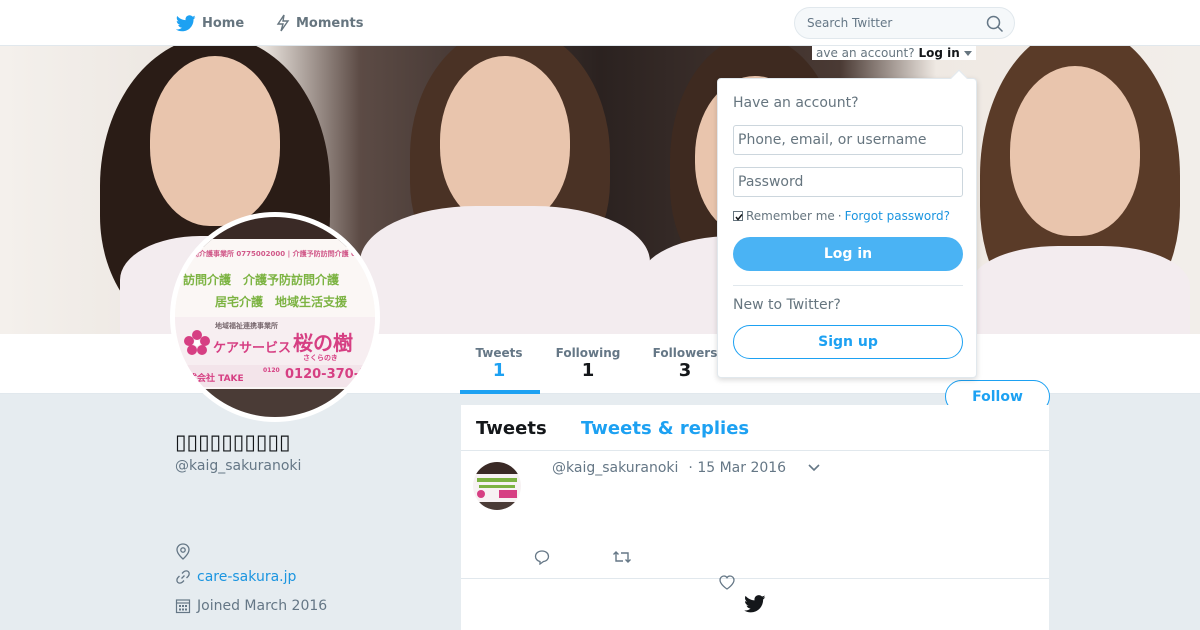 The height and width of the screenshot is (630, 1200). I want to click on link-icon, so click(183, 577).